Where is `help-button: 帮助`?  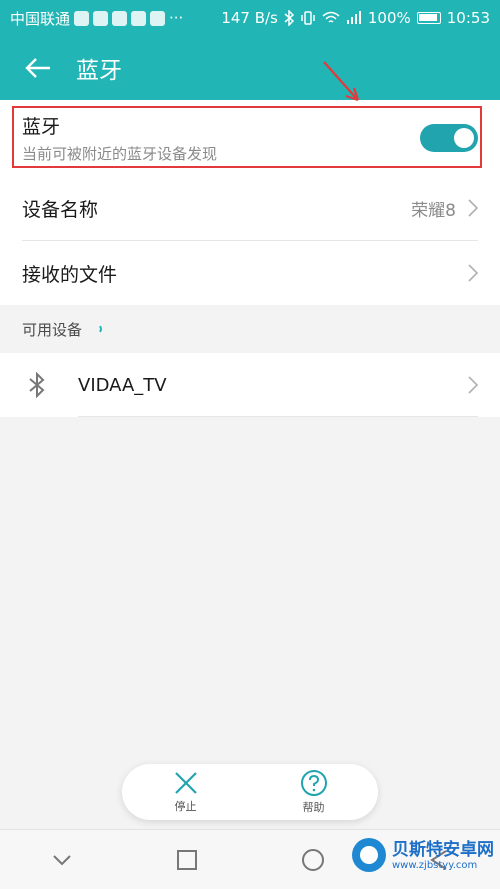
help-button: 帮助 is located at coordinates (314, 792).